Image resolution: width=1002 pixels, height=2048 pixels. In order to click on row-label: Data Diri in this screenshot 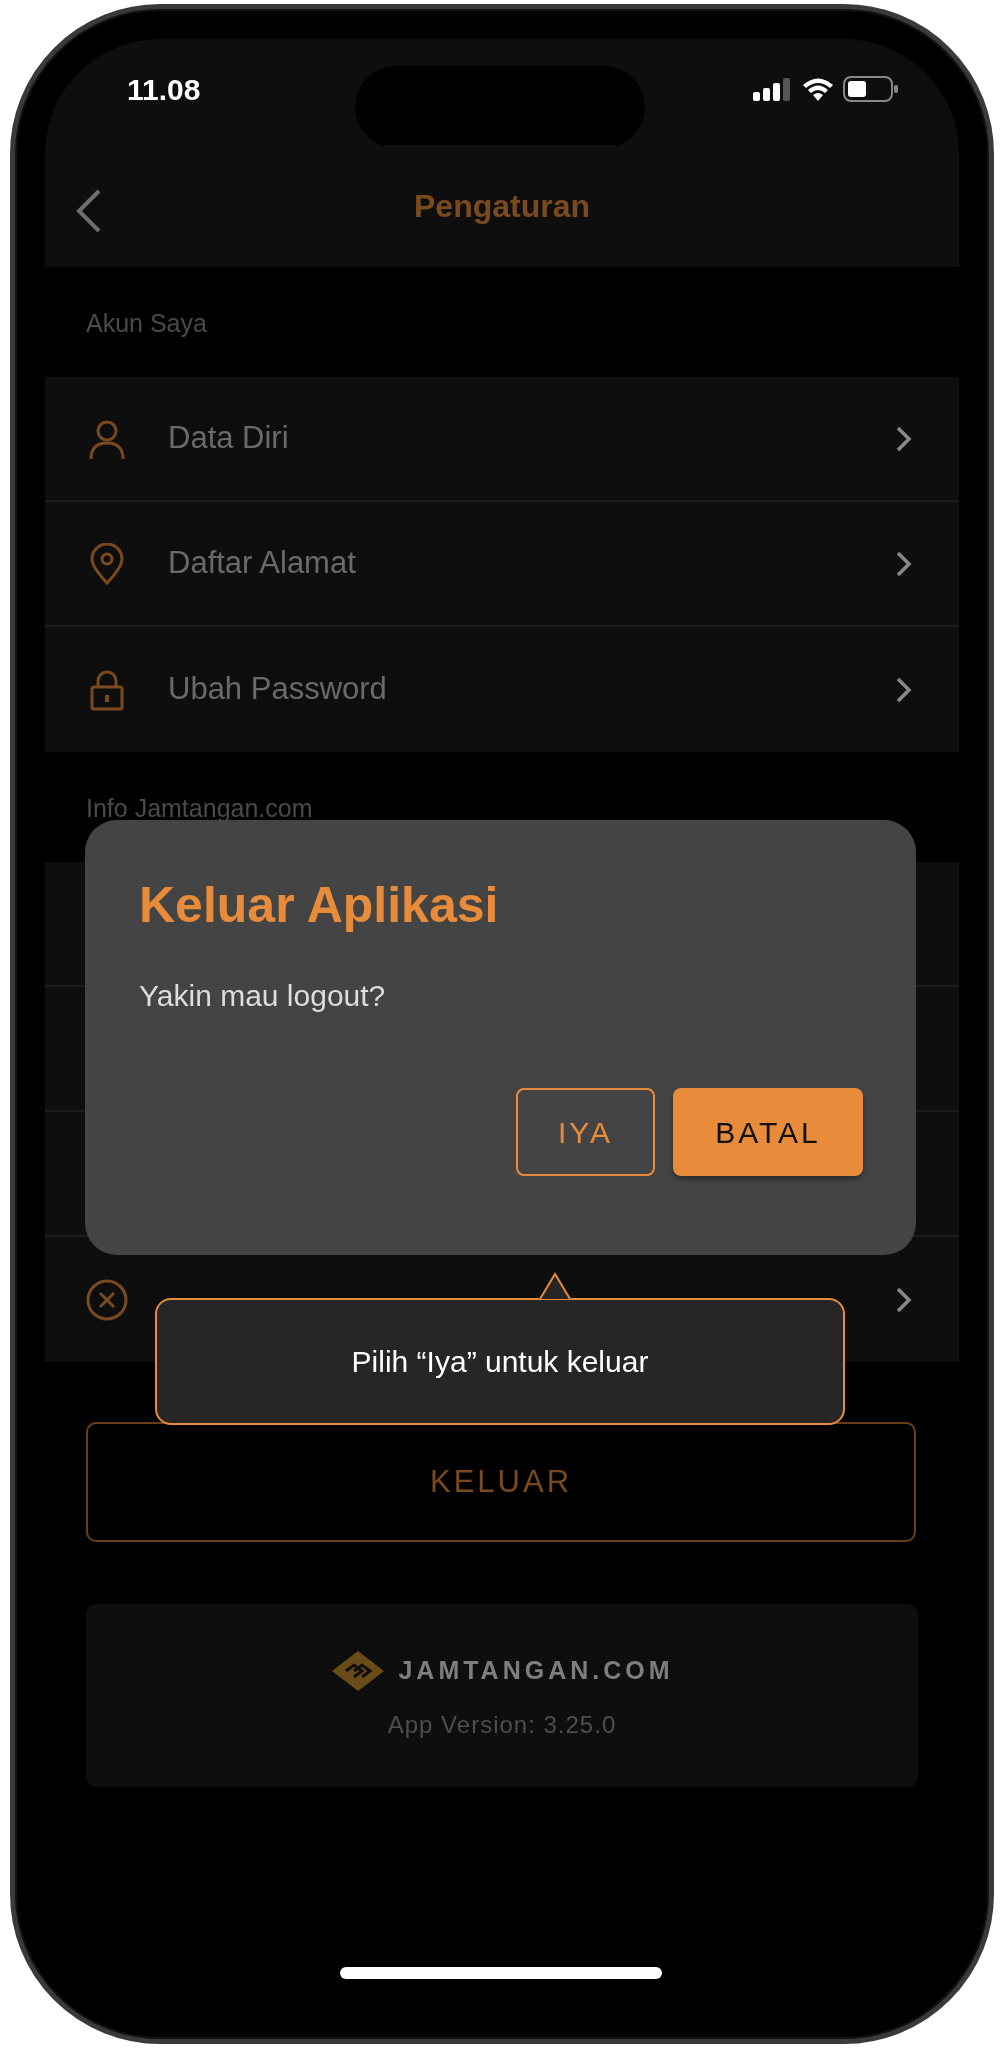, I will do `click(229, 438)`.